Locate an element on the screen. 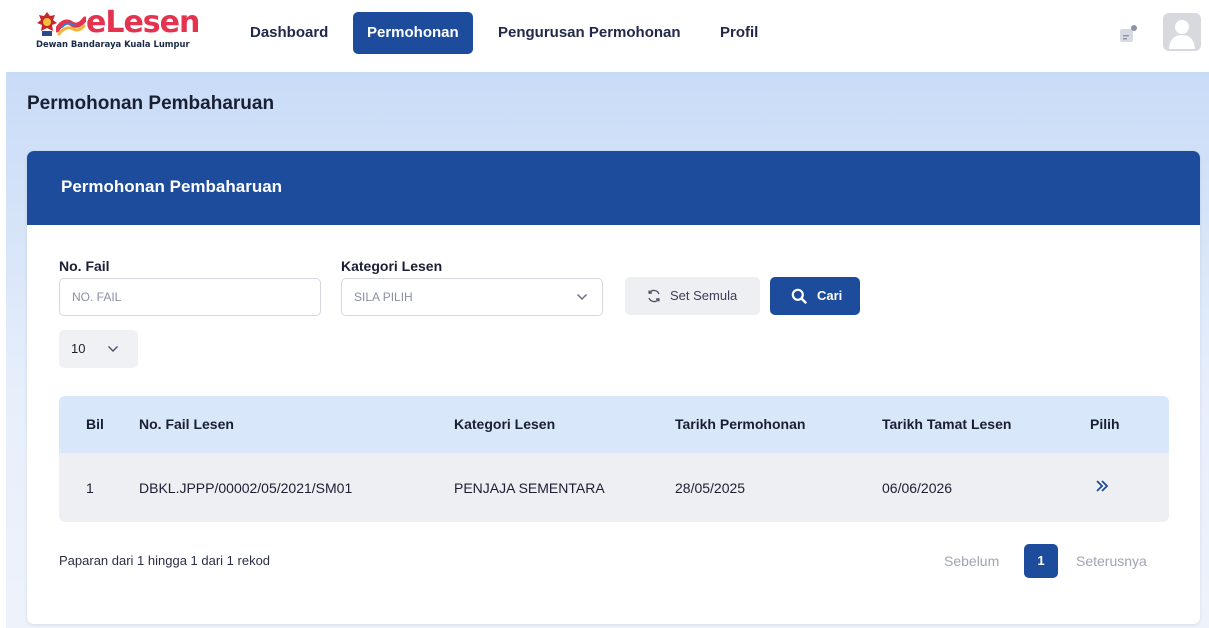 This screenshot has width=1209, height=628. col-expiry-date: Tarikh Tamat Lesen is located at coordinates (947, 424).